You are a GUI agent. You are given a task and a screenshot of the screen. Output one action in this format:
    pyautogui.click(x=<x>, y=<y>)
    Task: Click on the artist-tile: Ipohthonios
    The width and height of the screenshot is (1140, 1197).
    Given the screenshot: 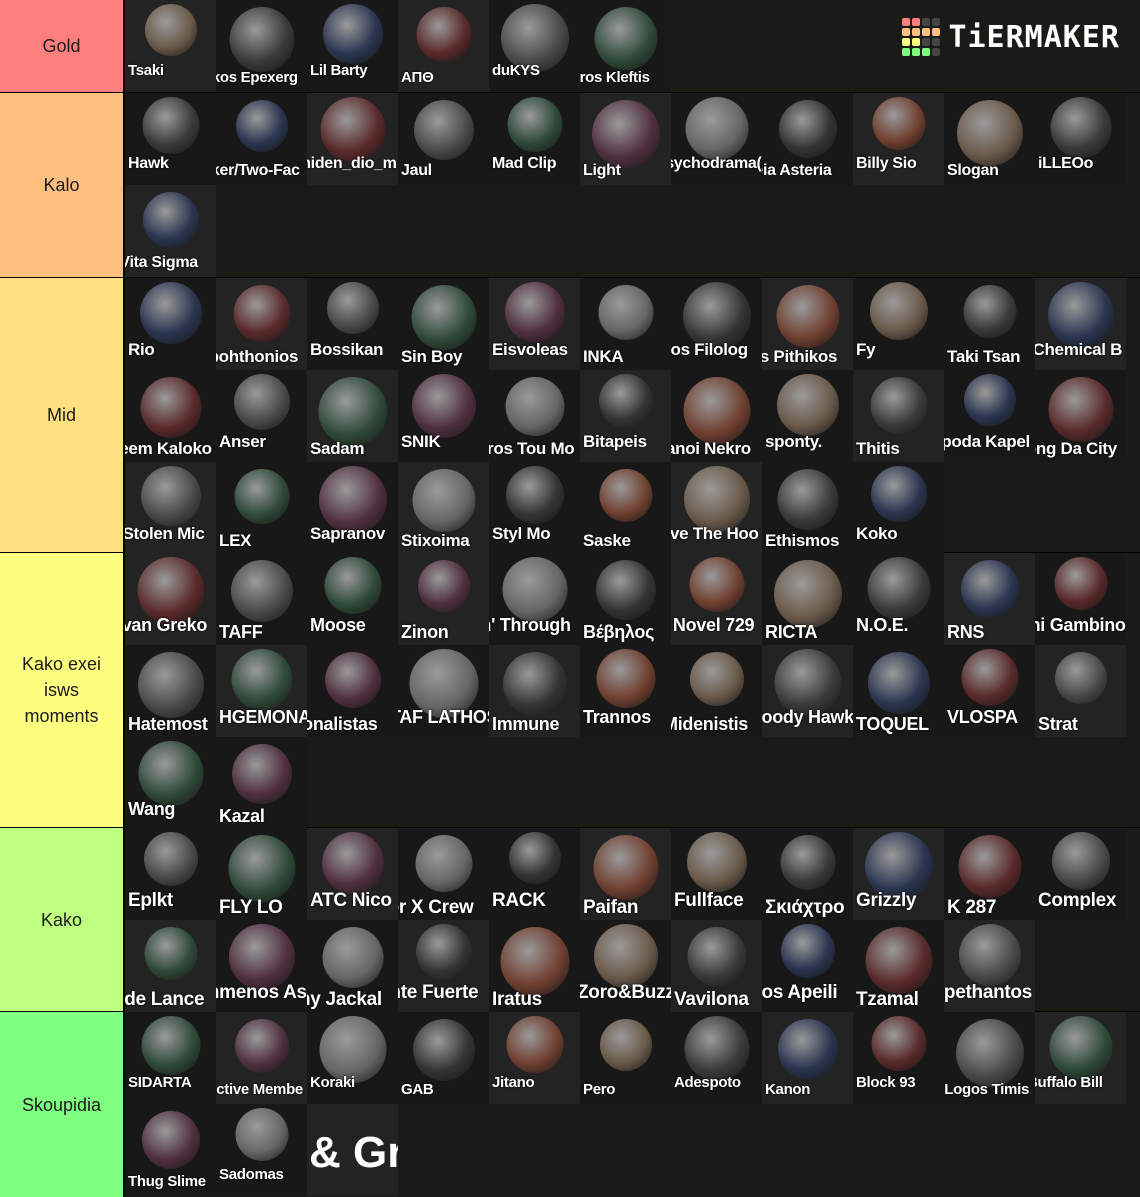 What is the action you would take?
    pyautogui.click(x=261, y=324)
    